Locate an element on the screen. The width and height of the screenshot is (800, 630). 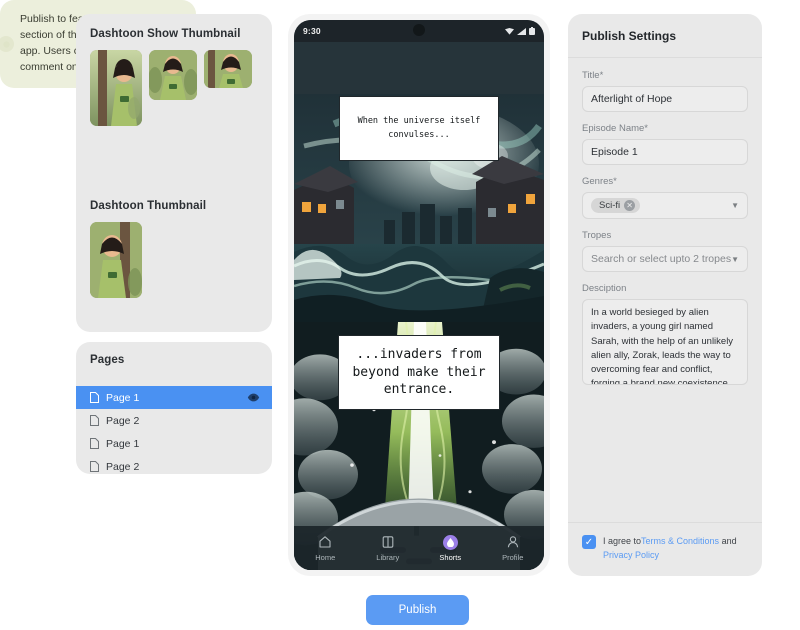
signal-icon is located at coordinates (521, 31).